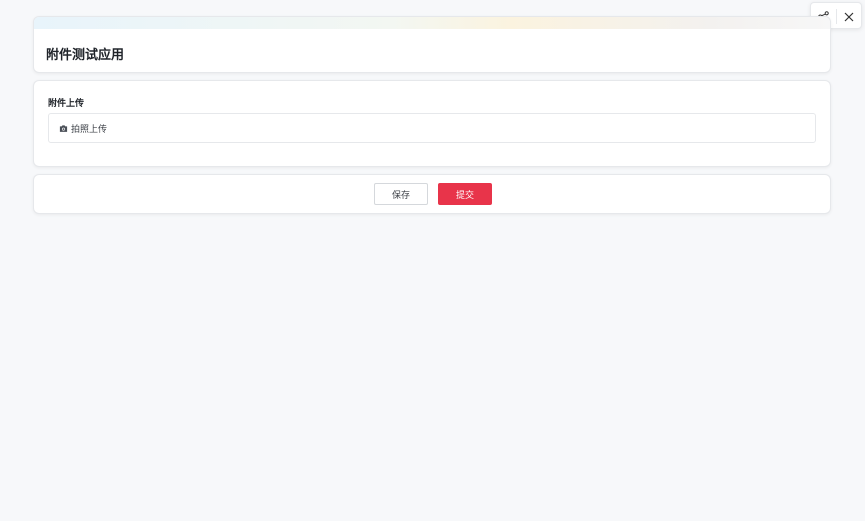  Describe the element at coordinates (63, 128) in the screenshot. I see `camera-icon` at that location.